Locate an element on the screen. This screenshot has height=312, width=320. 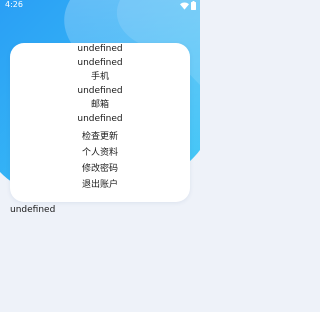
change-password-button: 修改密码 is located at coordinates (100, 169).